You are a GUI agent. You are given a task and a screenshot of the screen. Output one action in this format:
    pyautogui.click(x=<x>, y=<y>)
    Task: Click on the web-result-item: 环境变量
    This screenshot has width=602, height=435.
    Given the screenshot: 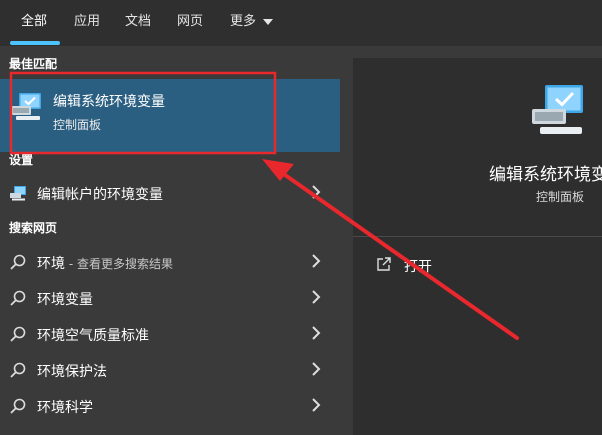 What is the action you would take?
    pyautogui.click(x=170, y=298)
    